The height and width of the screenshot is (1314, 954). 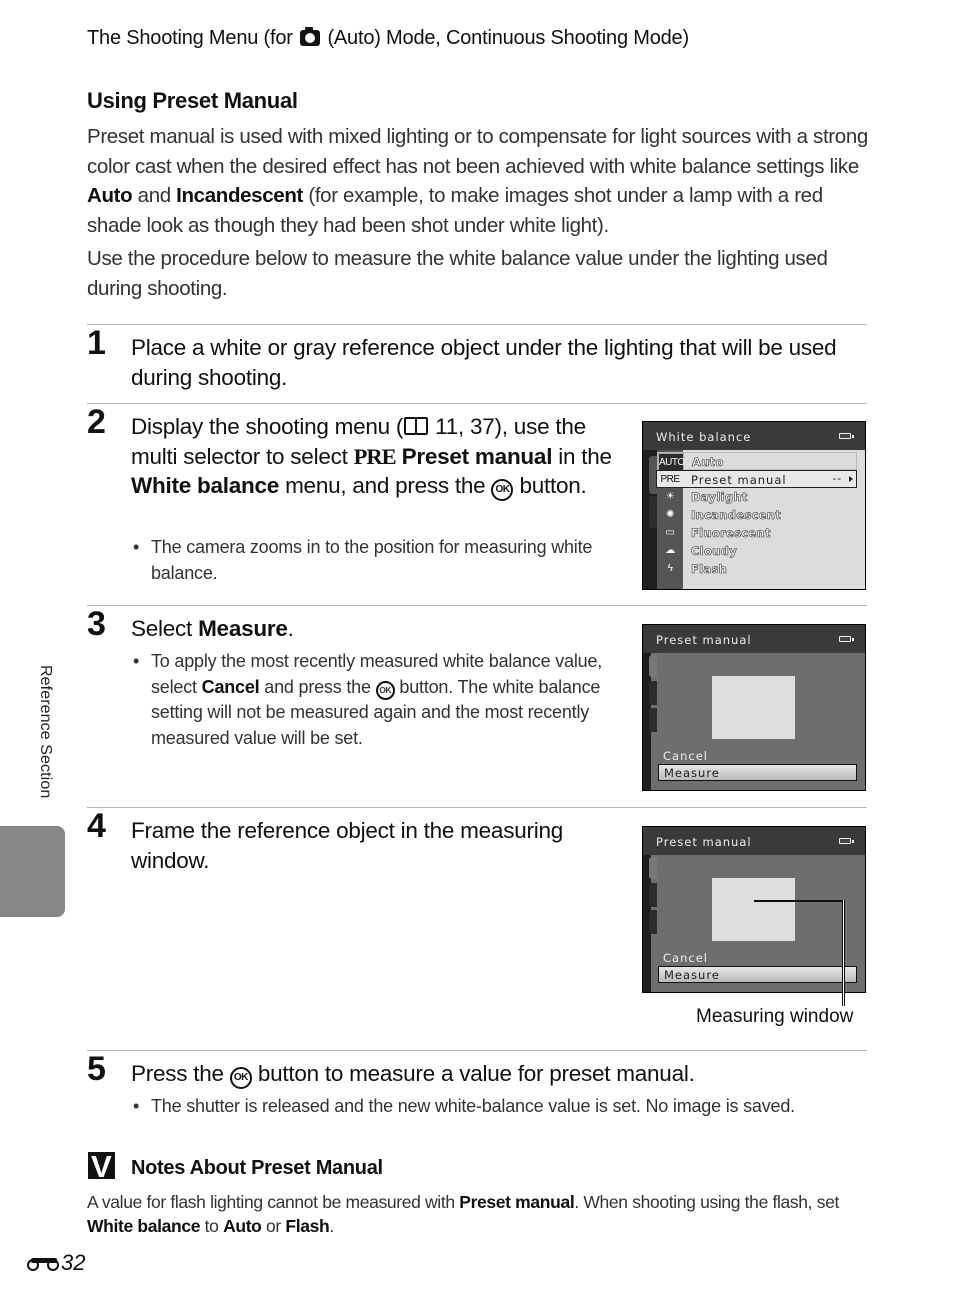 I want to click on step-number: 5, so click(x=96, y=1069).